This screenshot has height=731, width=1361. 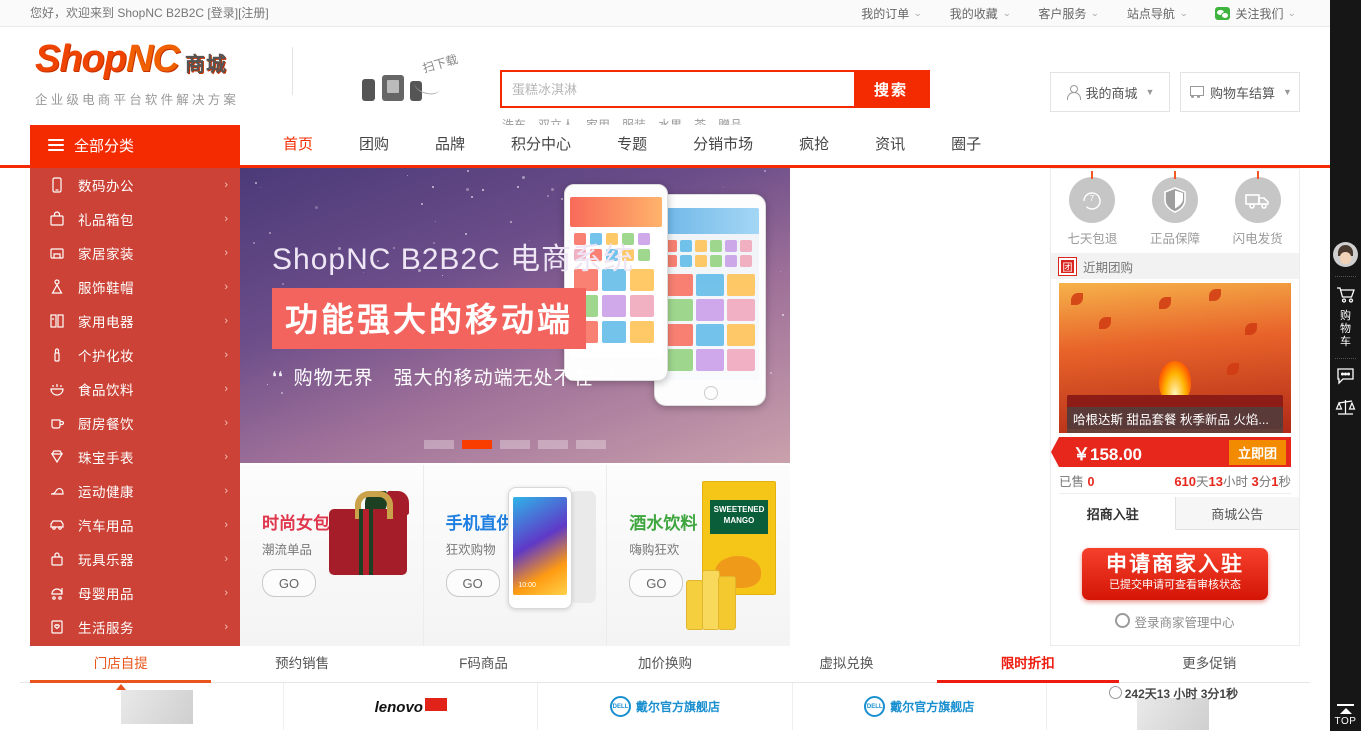 What do you see at coordinates (541, 145) in the screenshot?
I see `nav-item-points: 积分中心` at bounding box center [541, 145].